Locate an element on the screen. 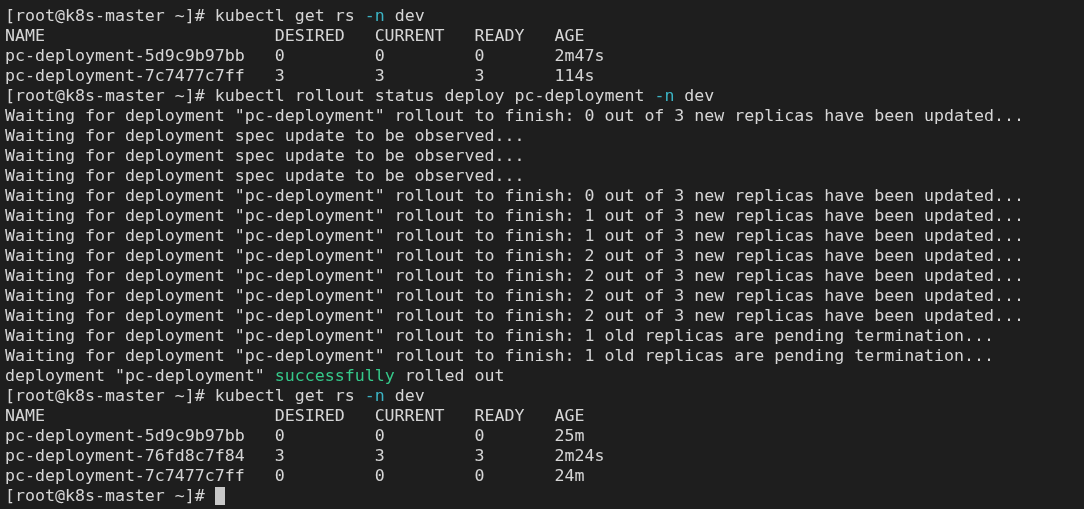  age-cell: 24m is located at coordinates (569, 476).